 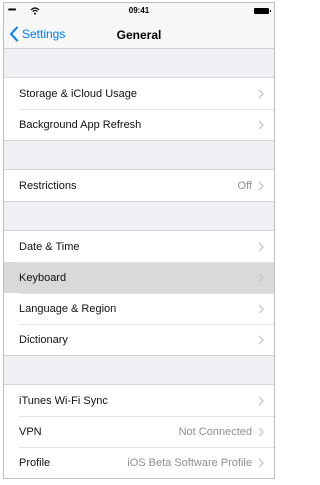 What do you see at coordinates (30, 431) in the screenshot?
I see `row-label: VPN` at bounding box center [30, 431].